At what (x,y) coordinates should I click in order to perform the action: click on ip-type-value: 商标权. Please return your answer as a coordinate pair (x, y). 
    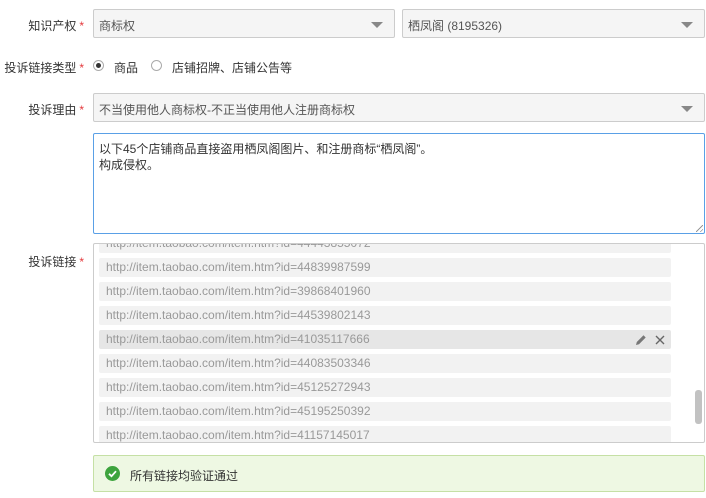
    Looking at the image, I should click on (117, 26).